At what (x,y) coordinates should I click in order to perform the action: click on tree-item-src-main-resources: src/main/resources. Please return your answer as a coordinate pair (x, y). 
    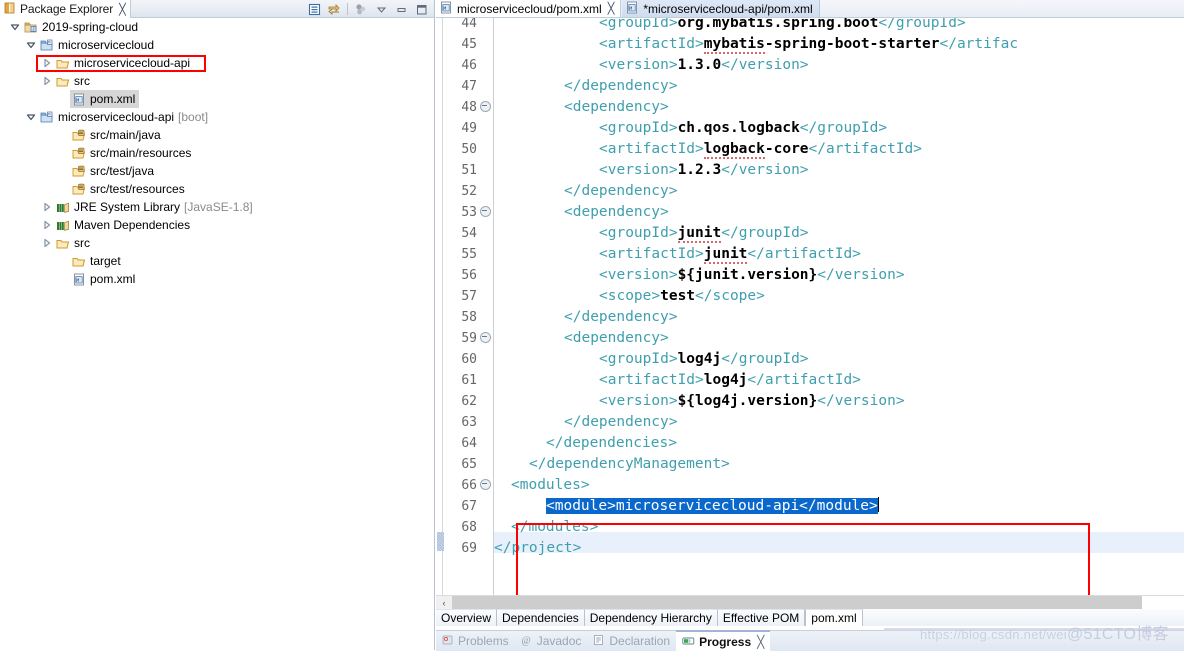
    Looking at the image, I should click on (217, 153).